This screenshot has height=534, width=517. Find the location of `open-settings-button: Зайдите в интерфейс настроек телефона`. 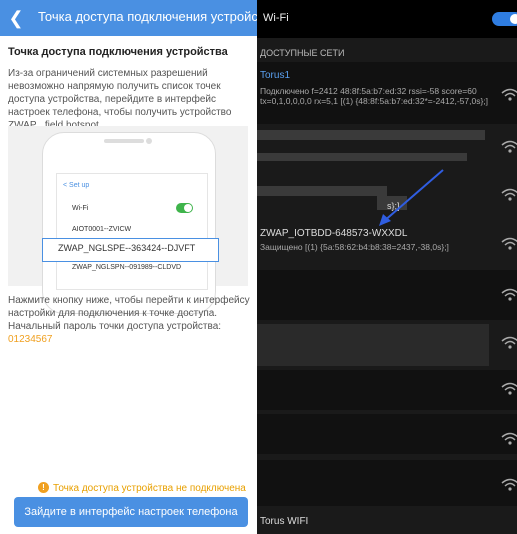

open-settings-button: Зайдите в интерфейс настроек телефона is located at coordinates (131, 512).